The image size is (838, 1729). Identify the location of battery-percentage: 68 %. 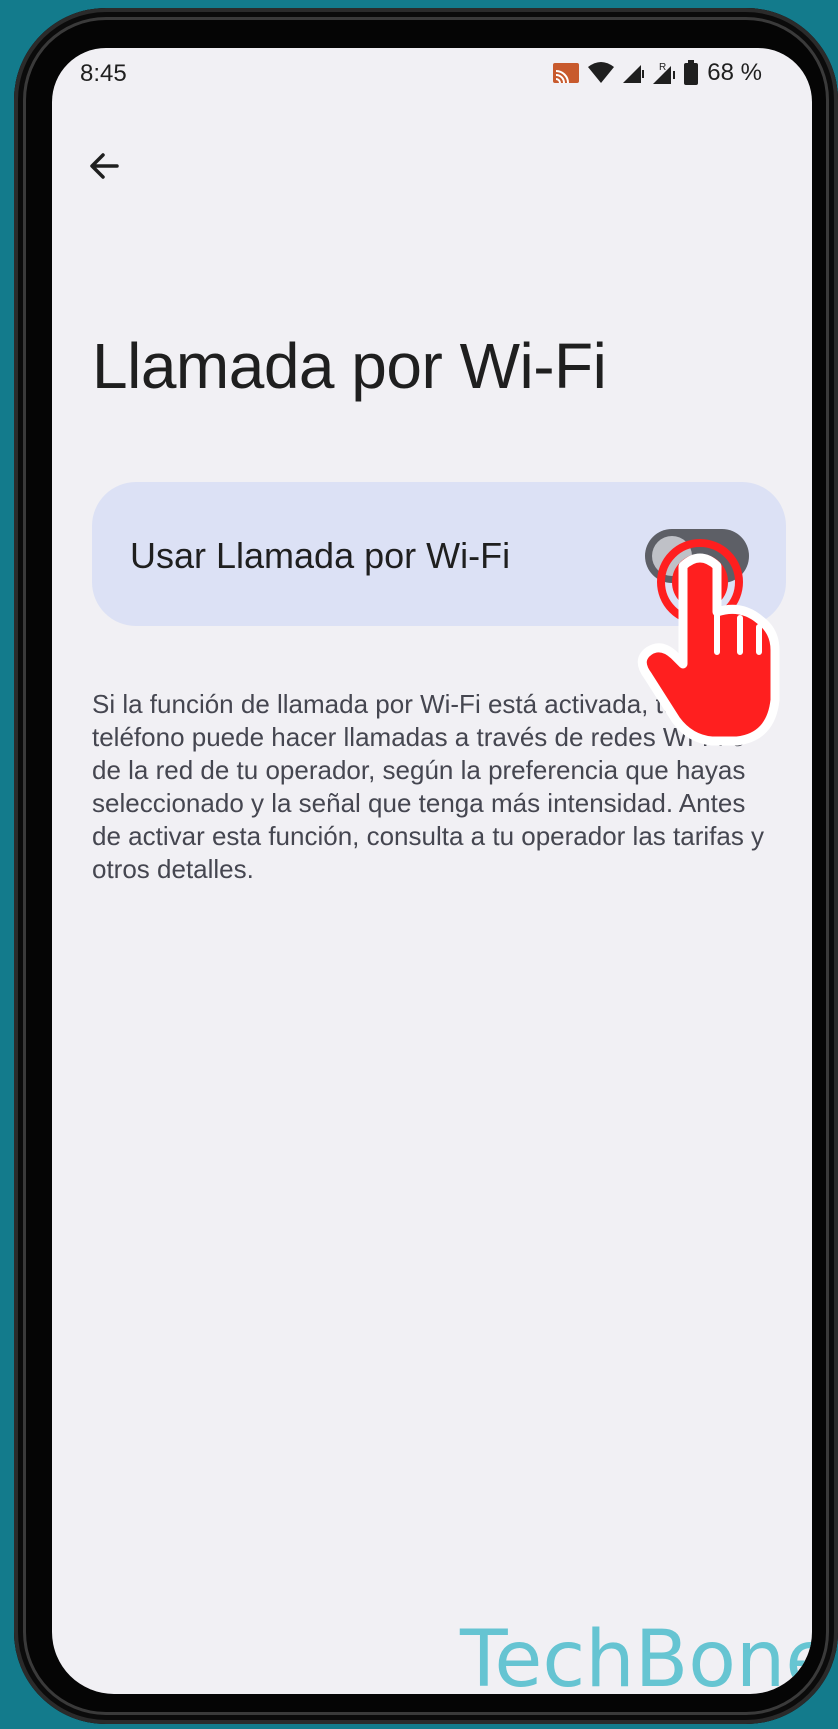
(734, 72).